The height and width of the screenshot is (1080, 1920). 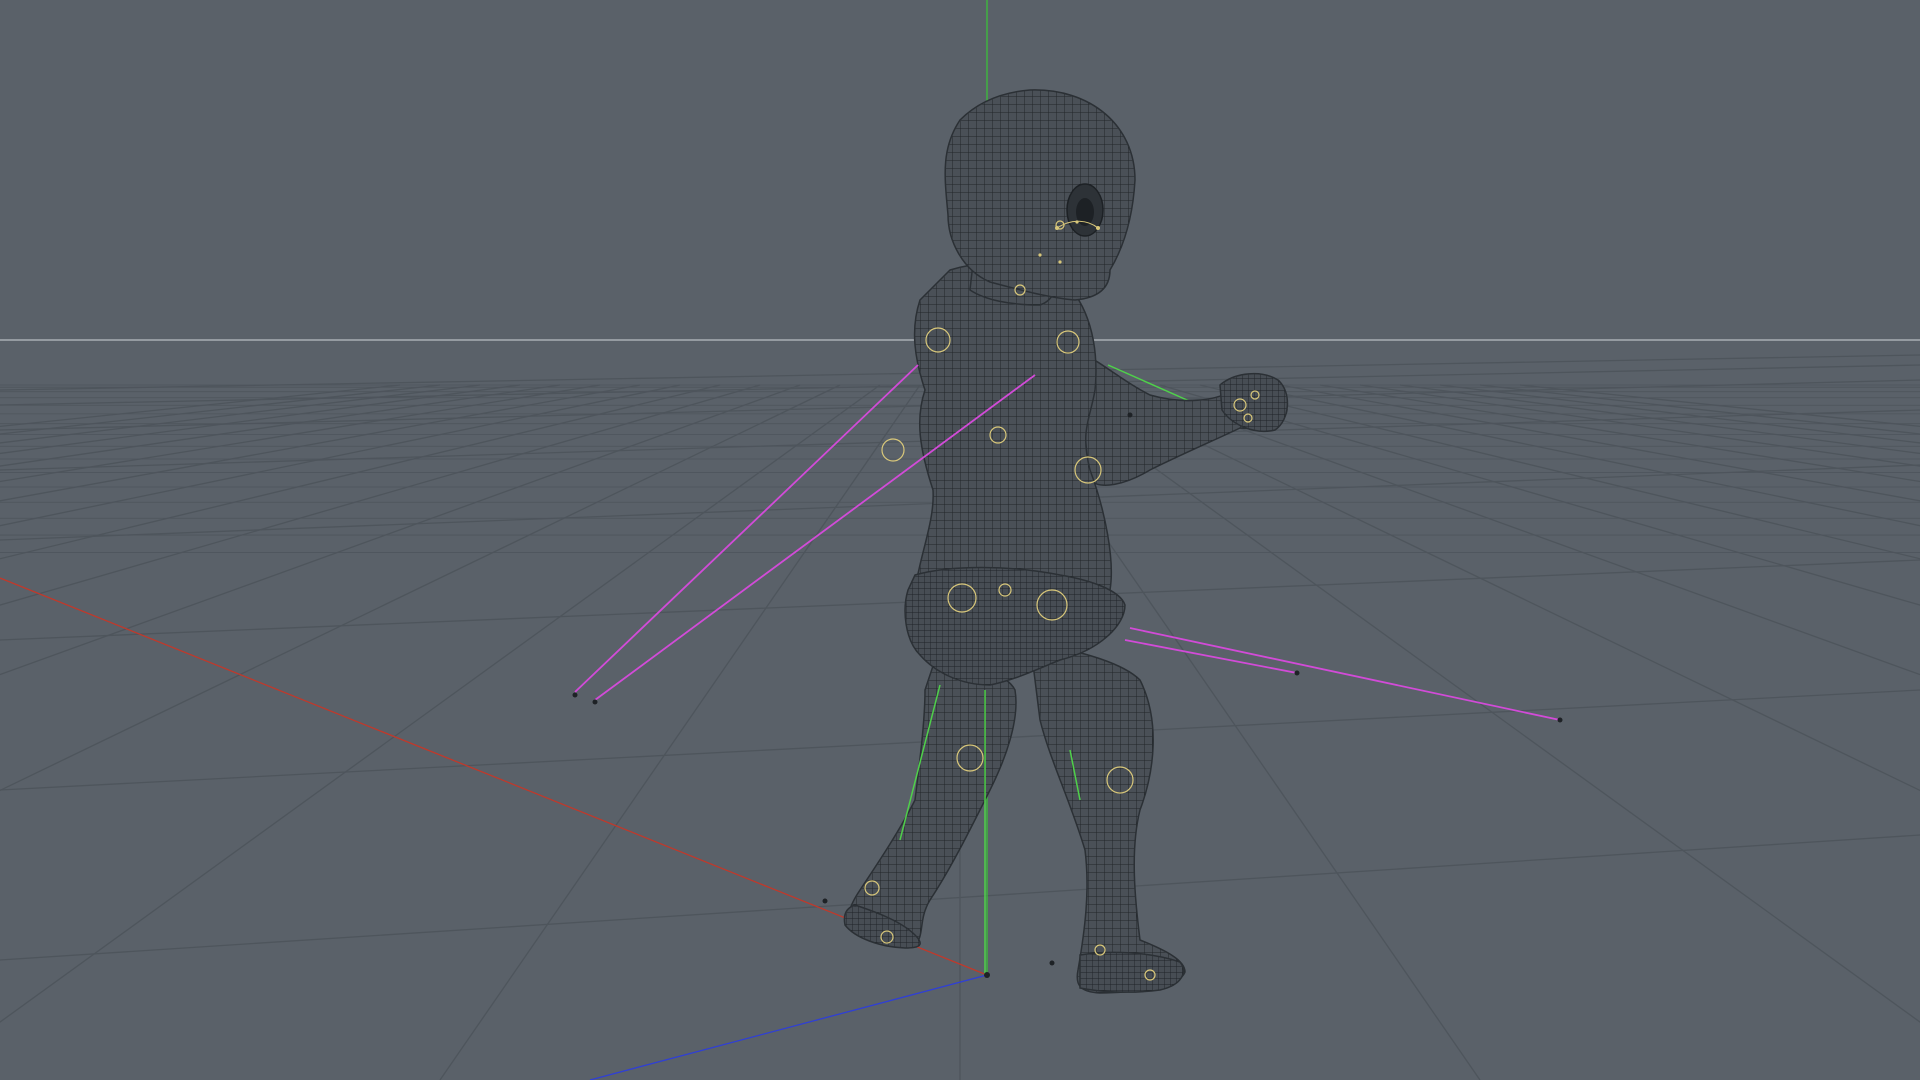 What do you see at coordinates (1013, 427) in the screenshot?
I see `mesh-torso` at bounding box center [1013, 427].